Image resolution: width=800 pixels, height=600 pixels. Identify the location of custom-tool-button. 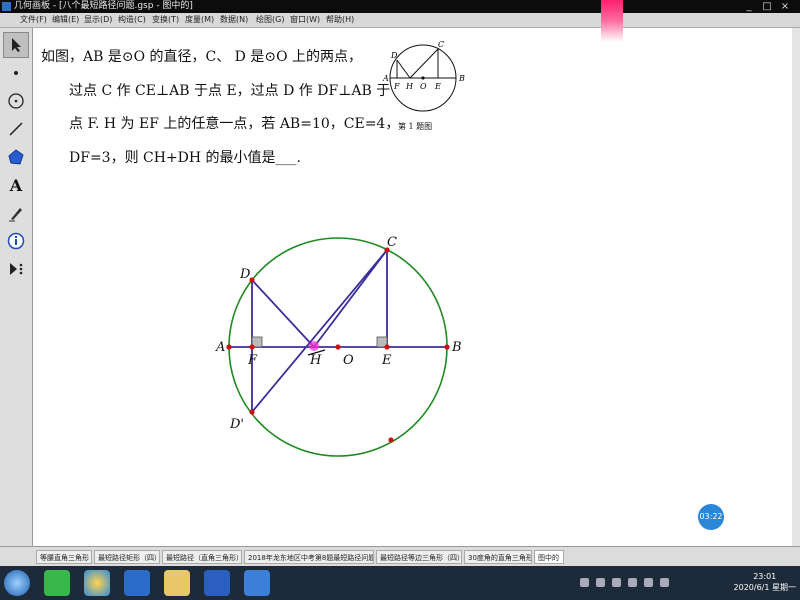
(16, 269).